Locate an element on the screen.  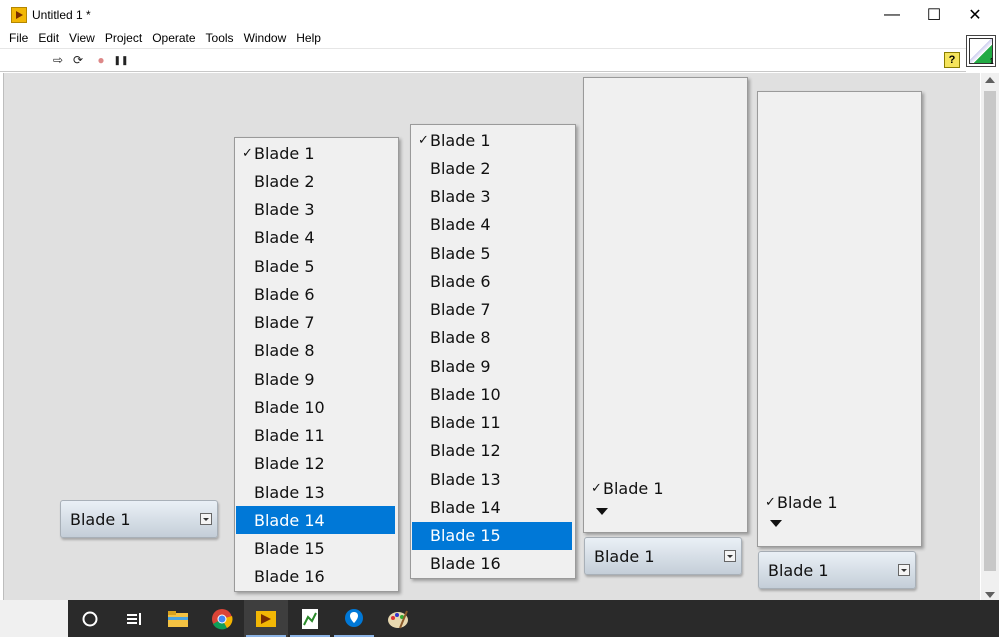
list-item-label: Blade 5 is located at coordinates (460, 253).